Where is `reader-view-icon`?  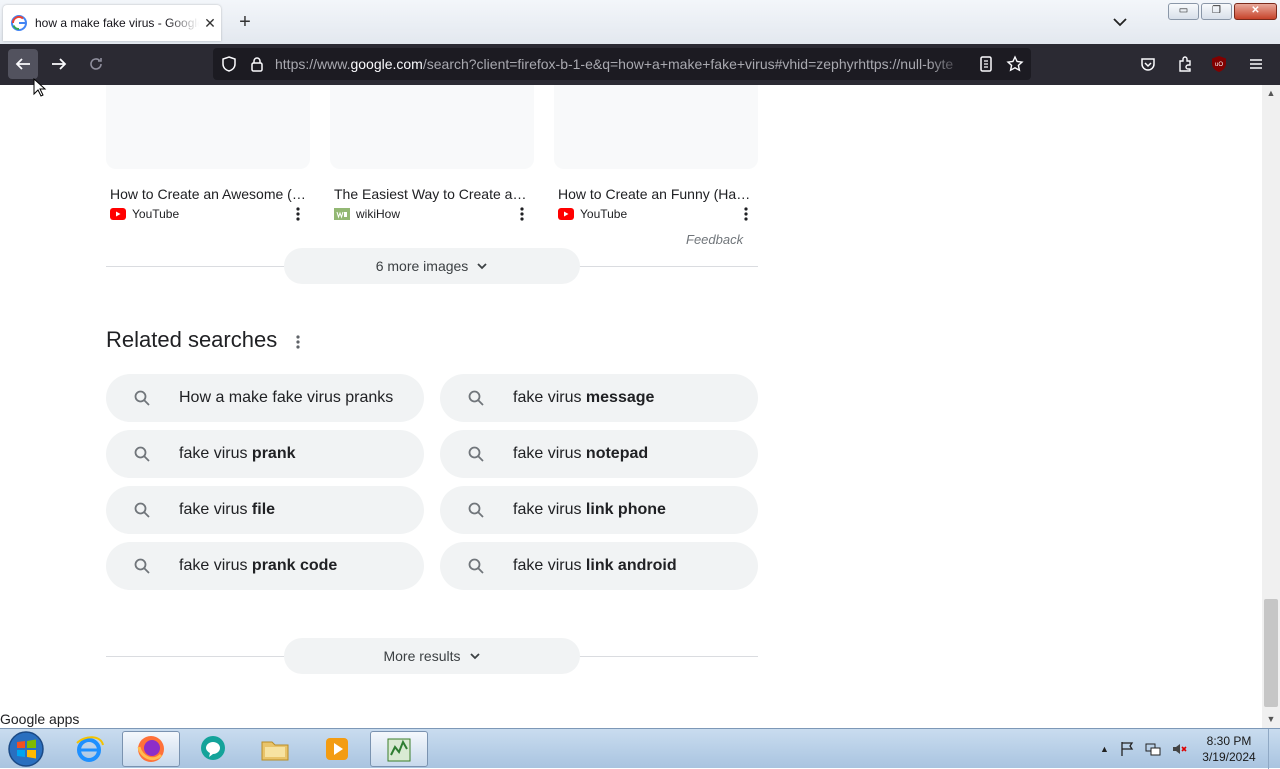 reader-view-icon is located at coordinates (986, 64).